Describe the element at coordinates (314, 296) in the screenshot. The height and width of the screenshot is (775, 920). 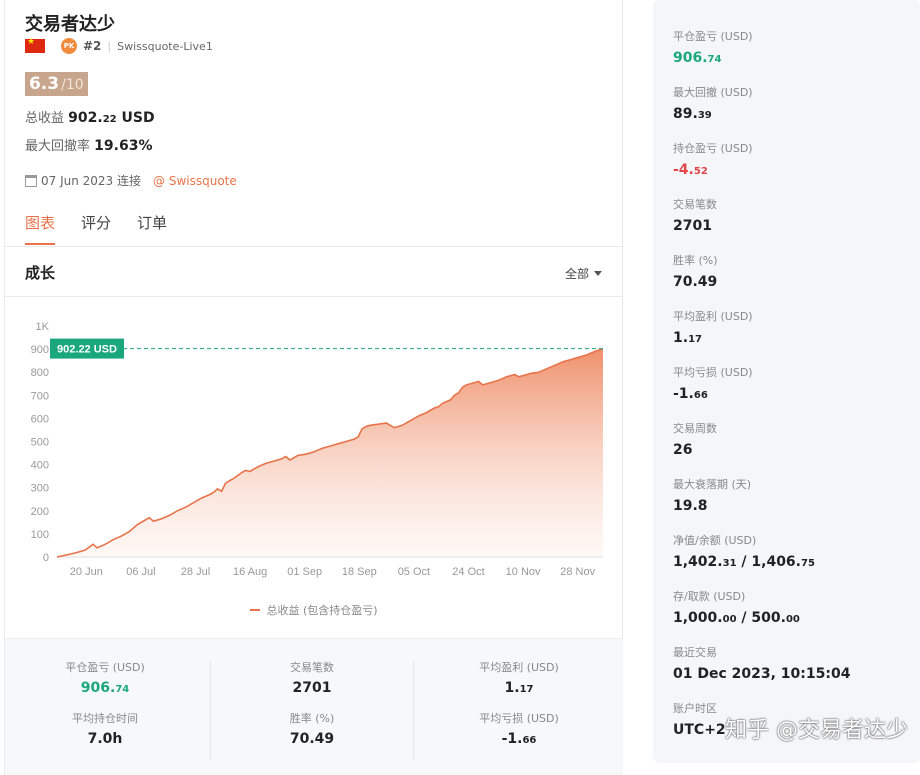
I see `growth-divider` at that location.